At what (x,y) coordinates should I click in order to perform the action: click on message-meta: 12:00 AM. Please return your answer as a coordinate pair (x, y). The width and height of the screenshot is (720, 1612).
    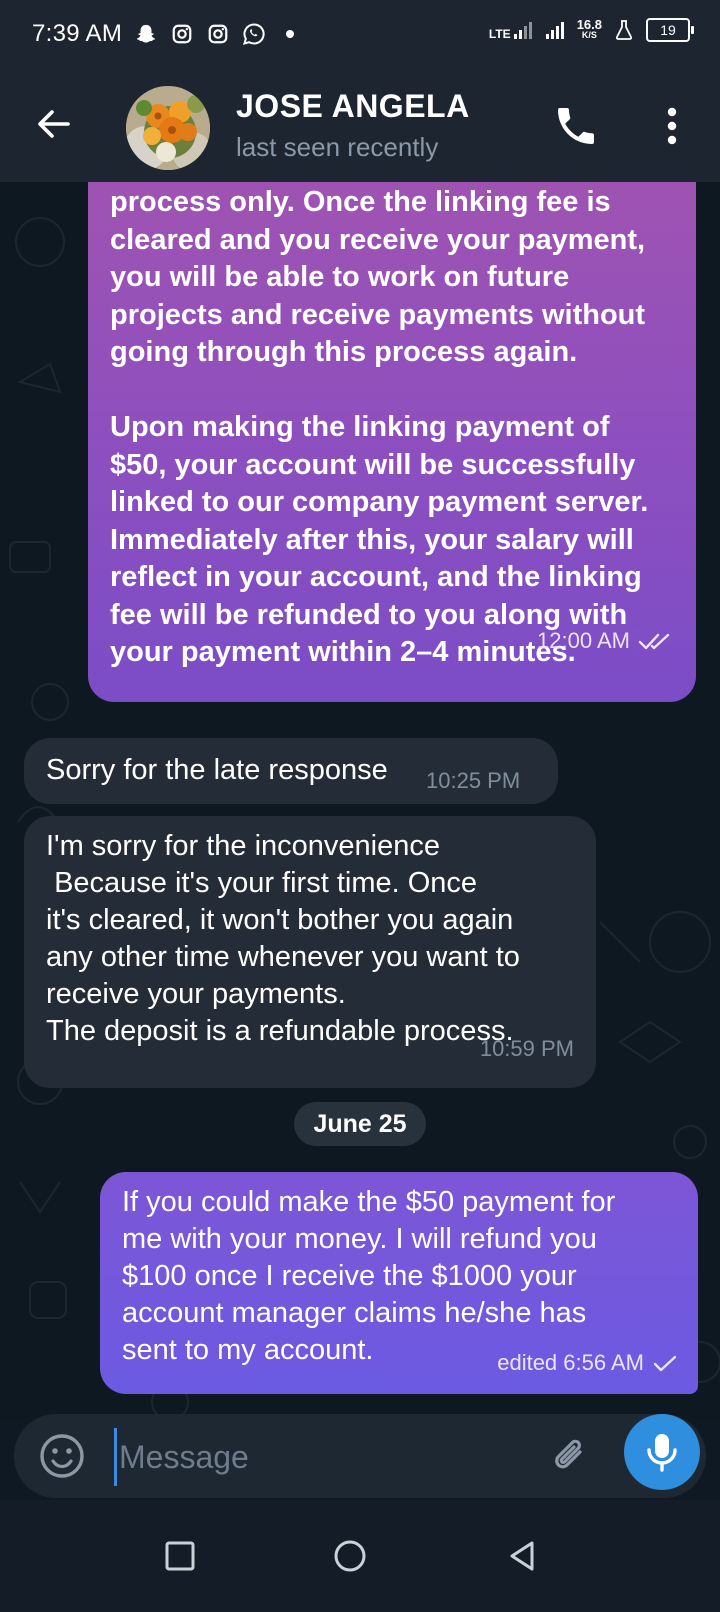
    Looking at the image, I should click on (604, 641).